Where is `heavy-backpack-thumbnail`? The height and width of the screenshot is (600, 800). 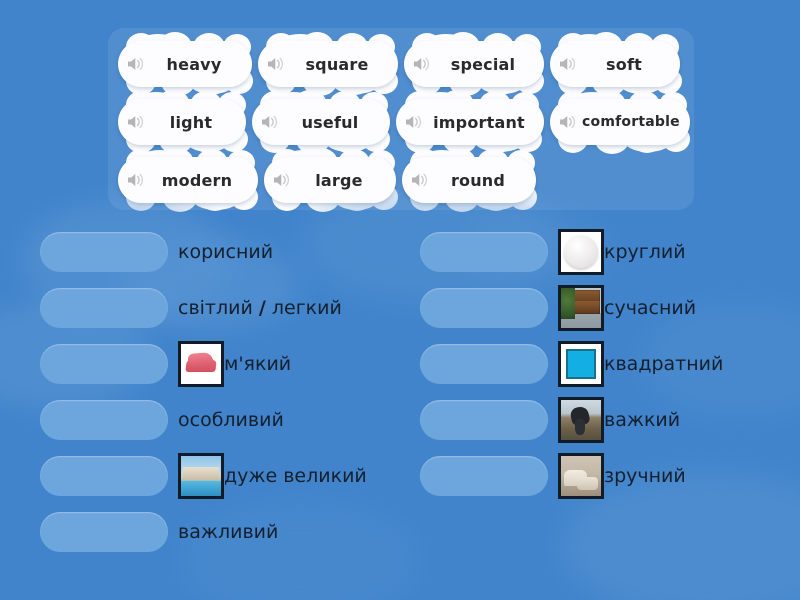
heavy-backpack-thumbnail is located at coordinates (581, 420).